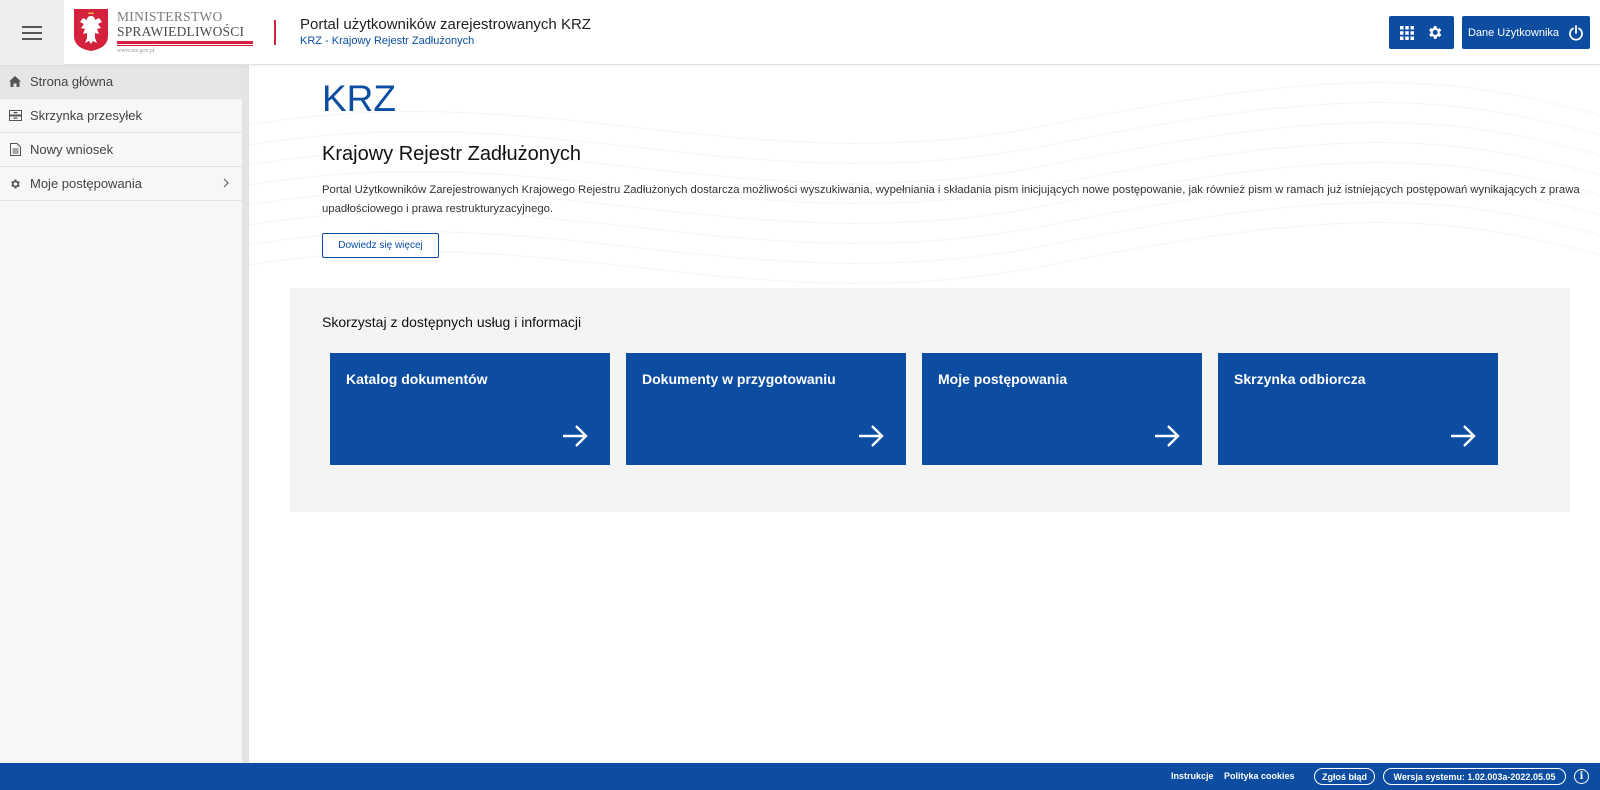 This screenshot has width=1600, height=790. What do you see at coordinates (121, 150) in the screenshot?
I see `sidebar-item-new-application: Nowy wniosek` at bounding box center [121, 150].